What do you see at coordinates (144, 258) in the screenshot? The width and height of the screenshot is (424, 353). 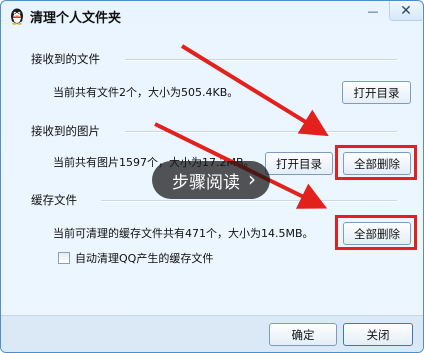 I see `auto-clean-label: 自动清理QQ产生的缓存文件` at bounding box center [144, 258].